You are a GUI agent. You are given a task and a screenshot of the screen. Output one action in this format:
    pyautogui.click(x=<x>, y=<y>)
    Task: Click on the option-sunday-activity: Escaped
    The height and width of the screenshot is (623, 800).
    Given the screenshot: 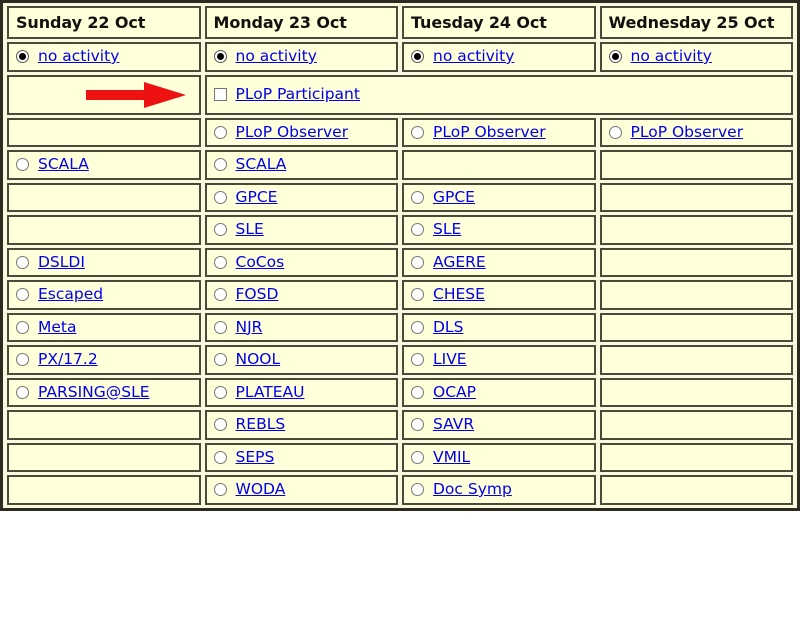 What is the action you would take?
    pyautogui.click(x=104, y=294)
    